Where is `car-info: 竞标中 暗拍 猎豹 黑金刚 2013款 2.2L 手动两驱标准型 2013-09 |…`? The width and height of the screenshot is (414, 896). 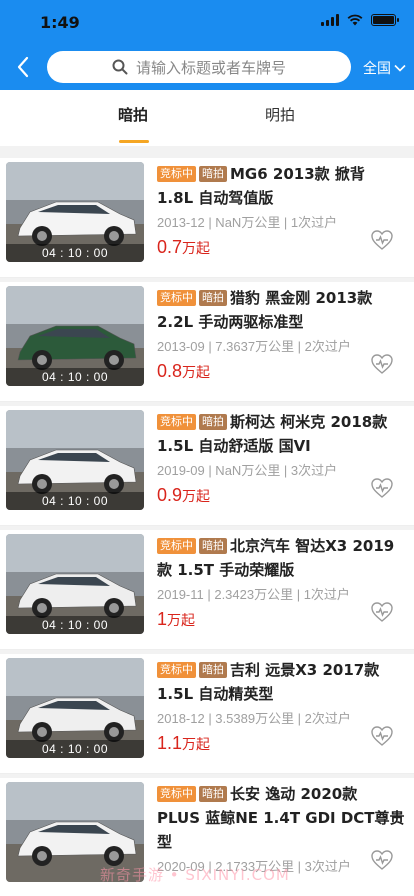
car-info: 竞标中 暗拍 猎豹 黑金刚 2013款 2.2L 手动两驱标准型 2013-09 |… is located at coordinates (281, 334).